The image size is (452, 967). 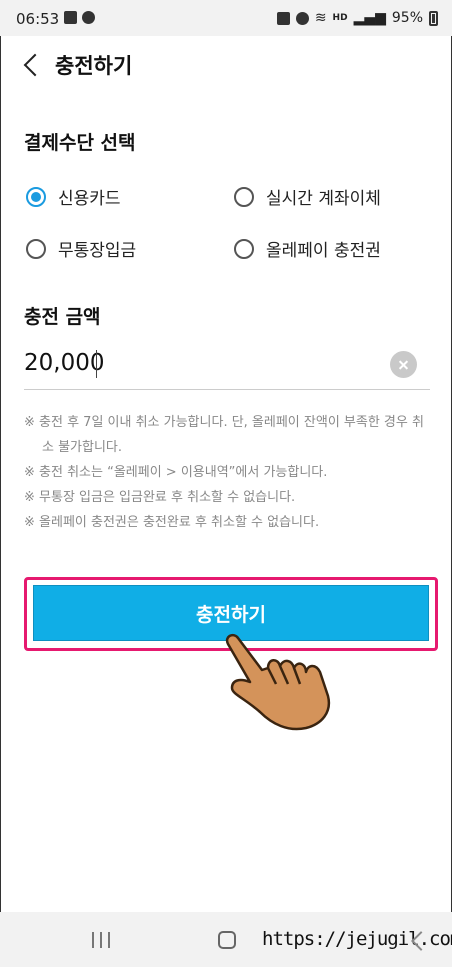 I want to click on nav-bar: https://jejugil.com, so click(x=226, y=939).